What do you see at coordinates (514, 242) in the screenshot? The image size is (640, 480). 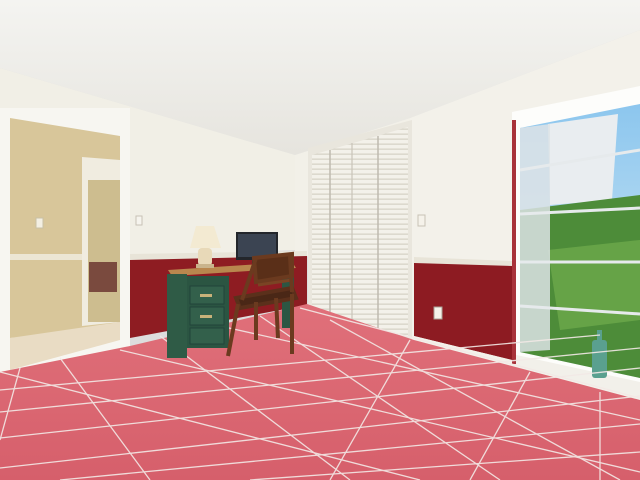 I see `window-frame-red-edge` at bounding box center [514, 242].